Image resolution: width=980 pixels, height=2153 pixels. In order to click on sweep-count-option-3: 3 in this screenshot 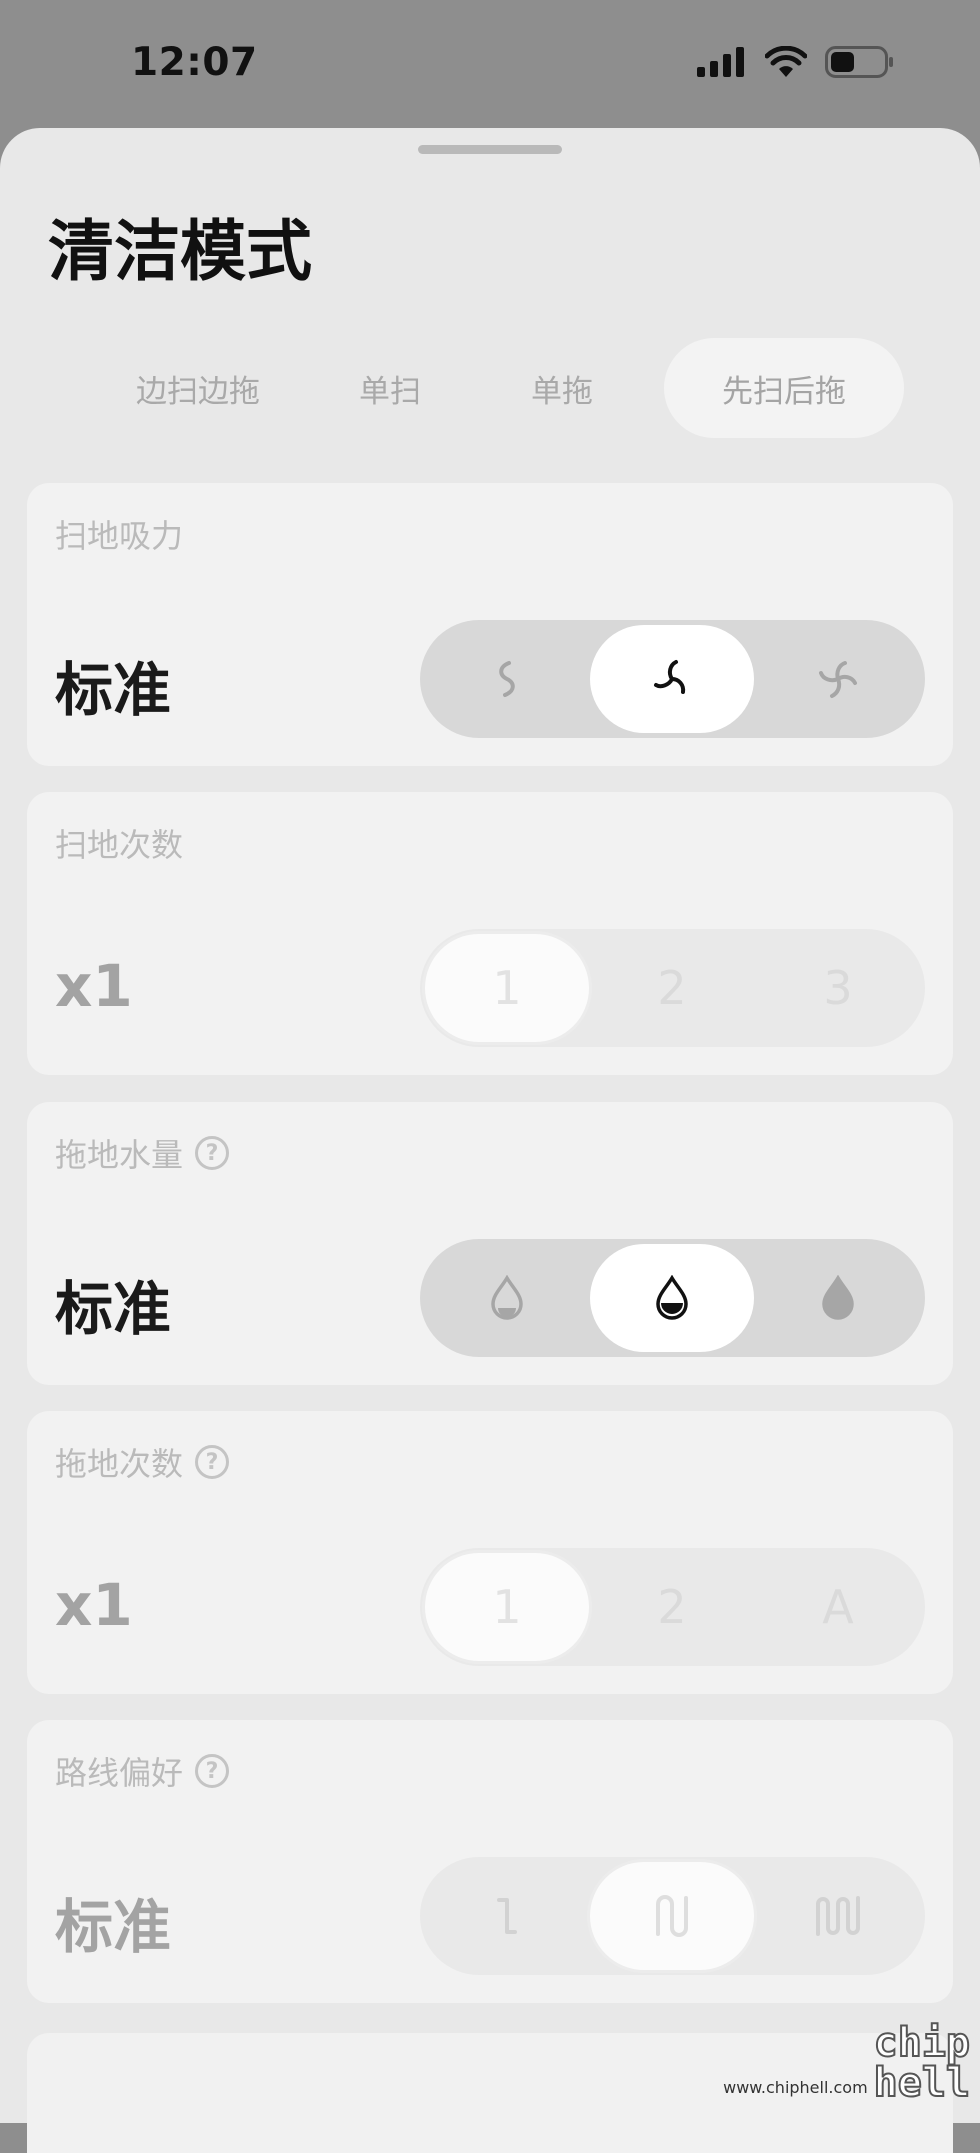, I will do `click(838, 988)`.